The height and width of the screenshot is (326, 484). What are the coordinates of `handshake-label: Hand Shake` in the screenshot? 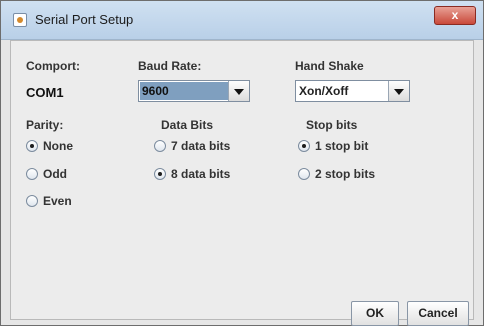 It's located at (329, 66).